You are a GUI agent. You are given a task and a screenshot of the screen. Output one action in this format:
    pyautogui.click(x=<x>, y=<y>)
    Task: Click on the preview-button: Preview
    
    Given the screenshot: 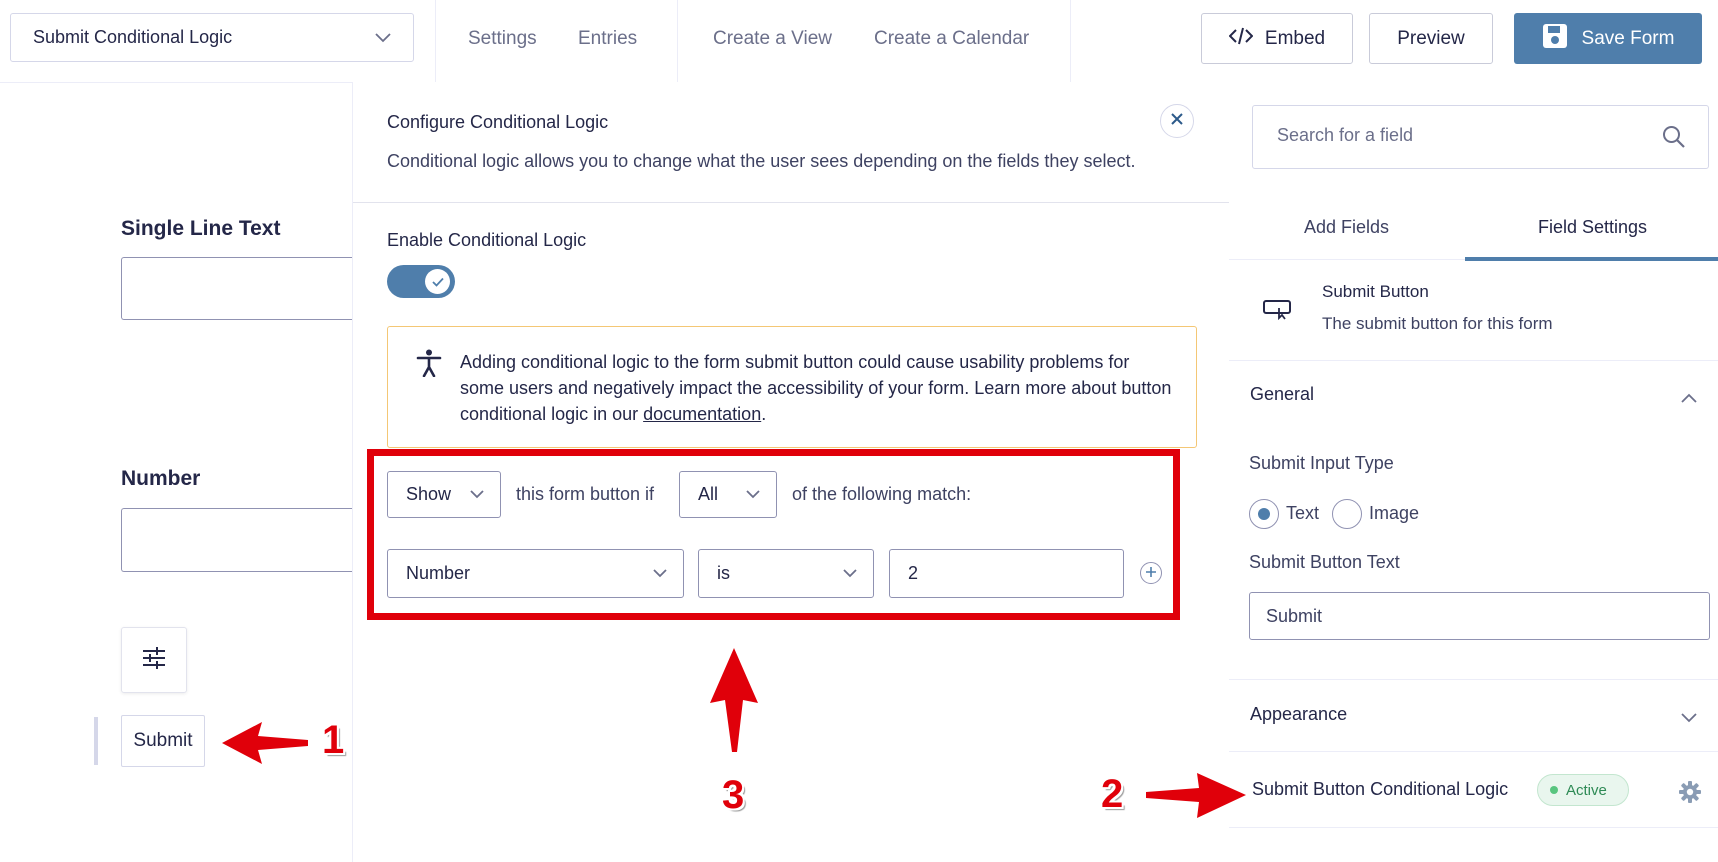 What is the action you would take?
    pyautogui.click(x=1431, y=38)
    